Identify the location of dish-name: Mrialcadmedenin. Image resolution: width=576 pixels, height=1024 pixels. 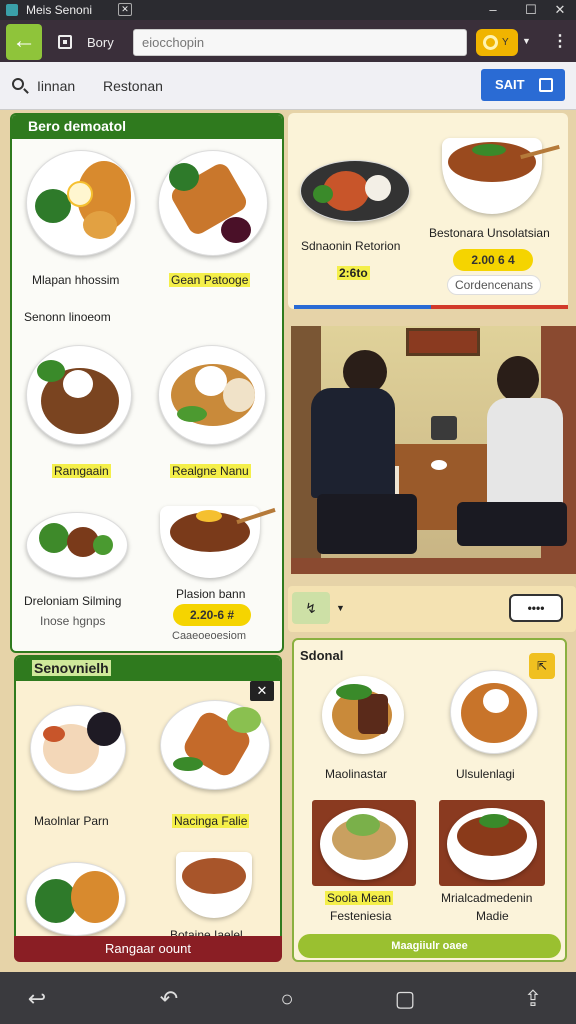
(486, 898).